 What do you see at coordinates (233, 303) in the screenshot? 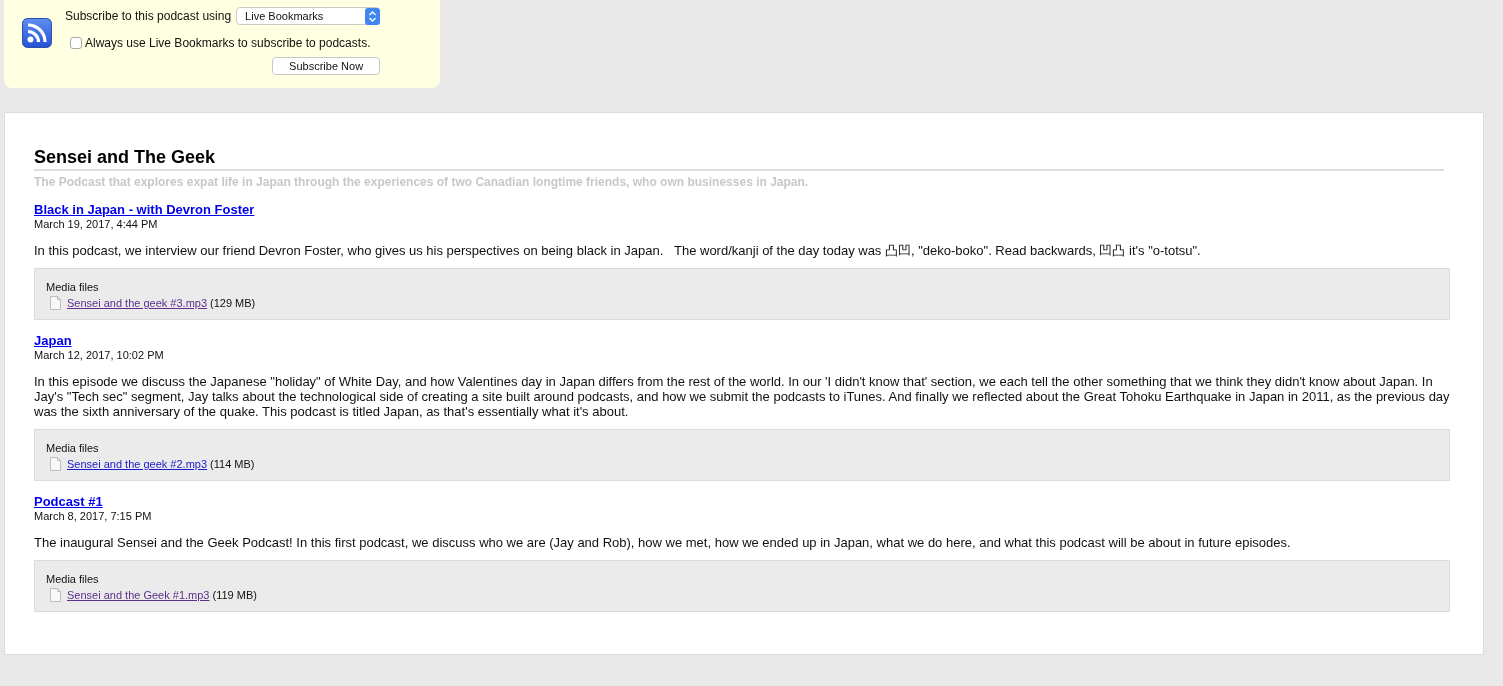
I see `file-size: (129 MB)` at bounding box center [233, 303].